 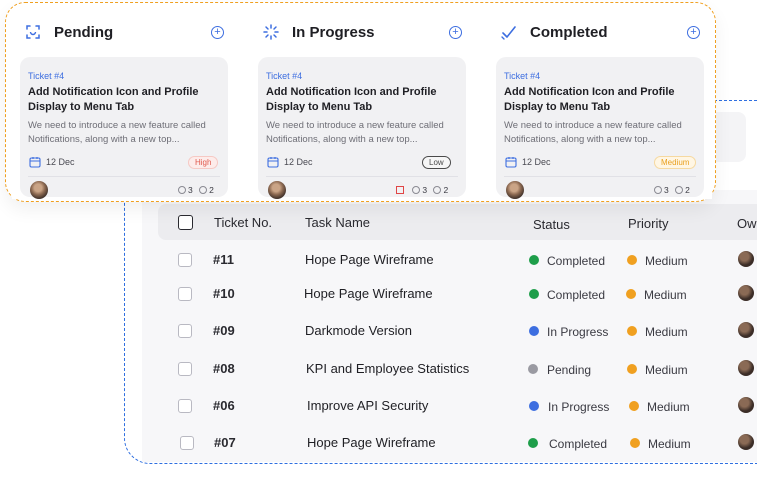 What do you see at coordinates (225, 442) in the screenshot?
I see `ticket-id: #07` at bounding box center [225, 442].